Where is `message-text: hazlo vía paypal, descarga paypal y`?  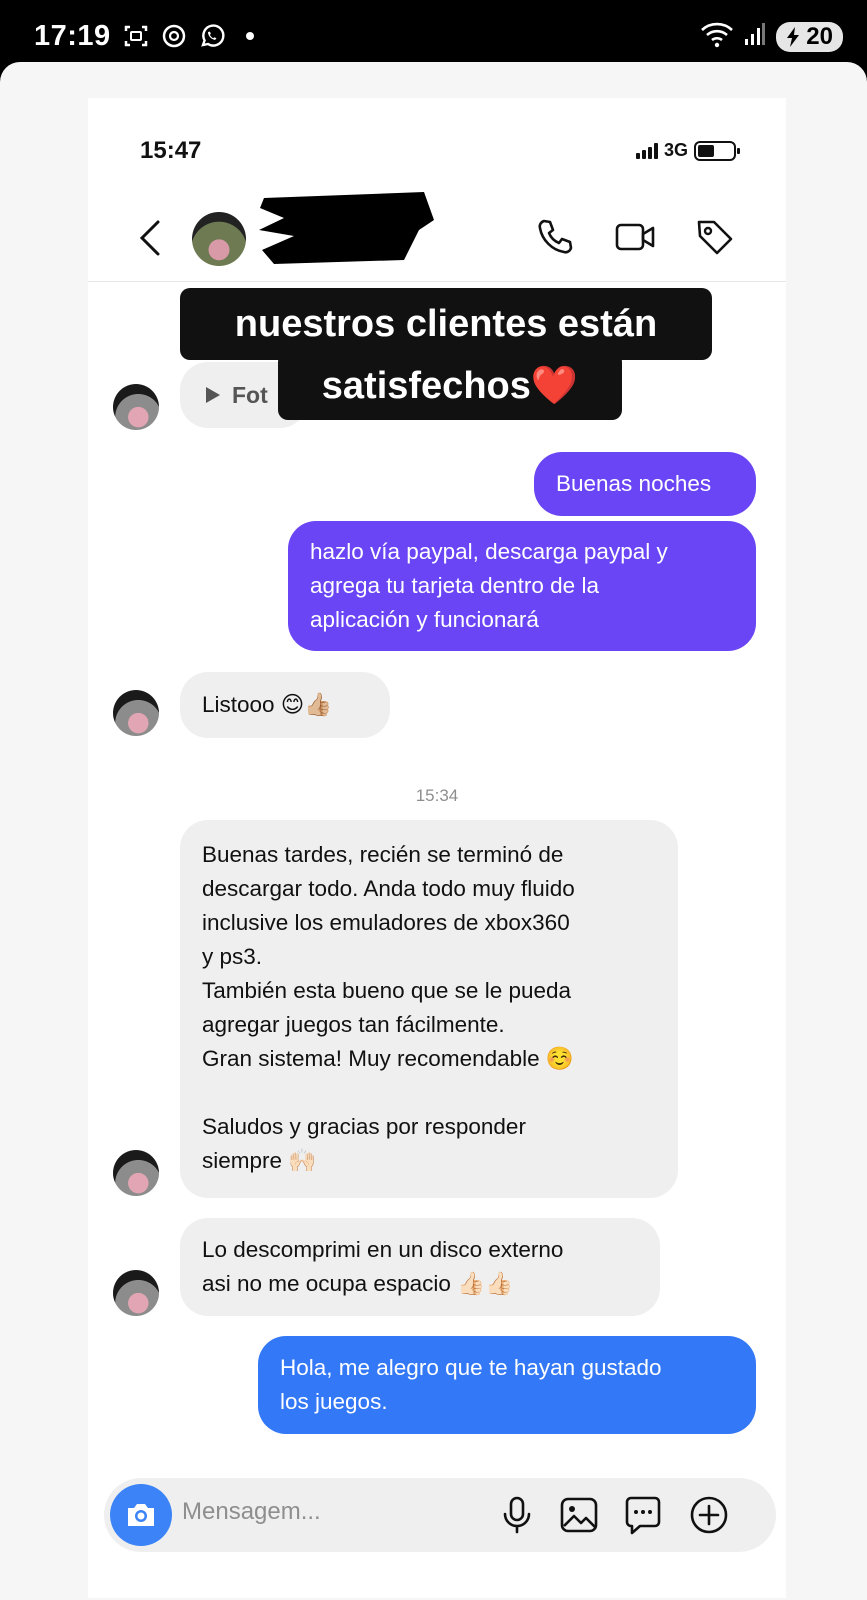 message-text: hazlo vía paypal, descarga paypal y is located at coordinates (489, 551).